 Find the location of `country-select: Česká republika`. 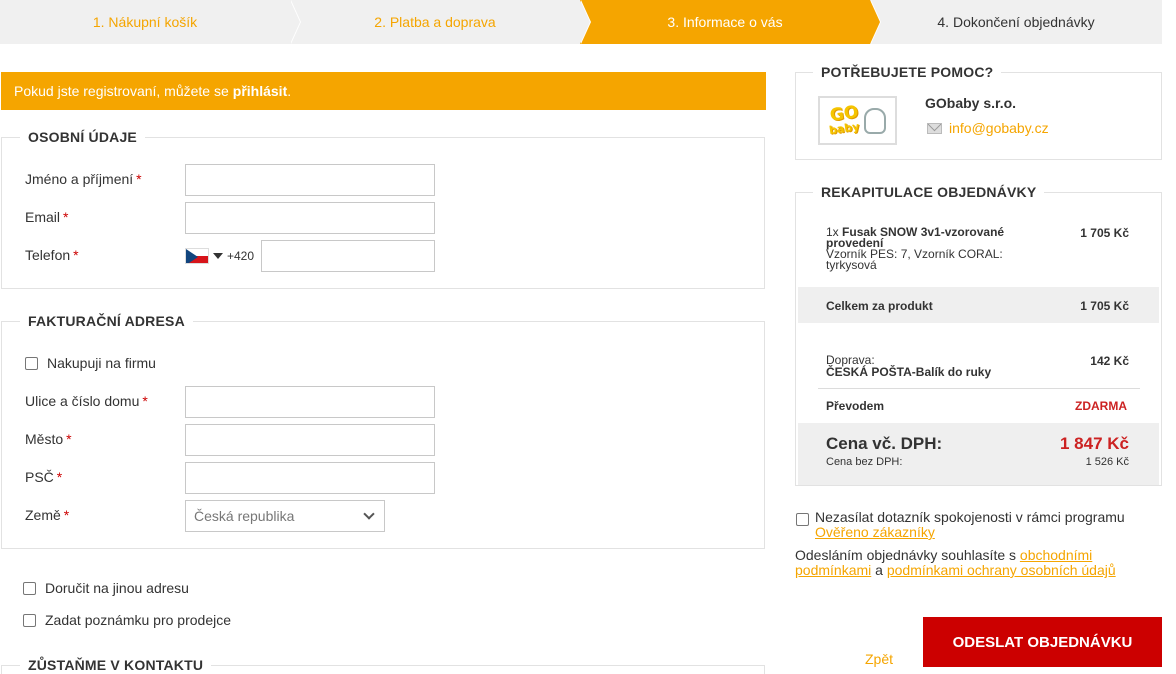

country-select: Česká republika is located at coordinates (285, 516).